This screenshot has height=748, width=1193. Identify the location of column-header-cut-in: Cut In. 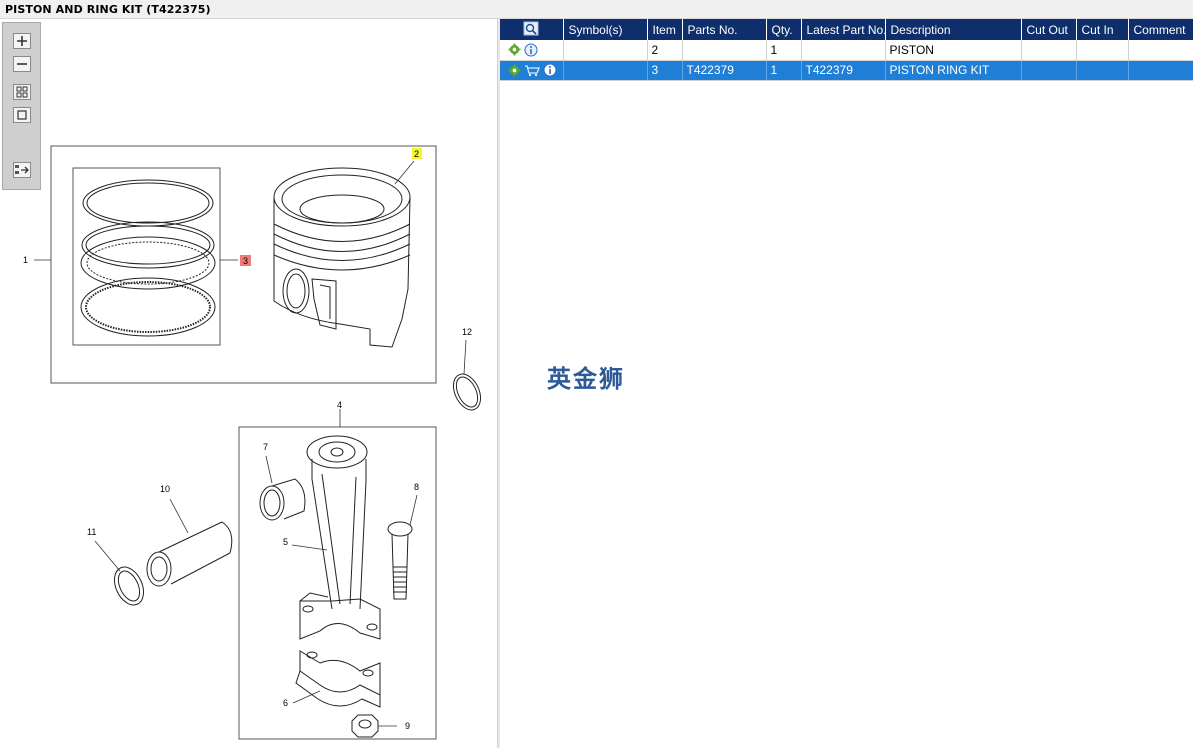
(1102, 29).